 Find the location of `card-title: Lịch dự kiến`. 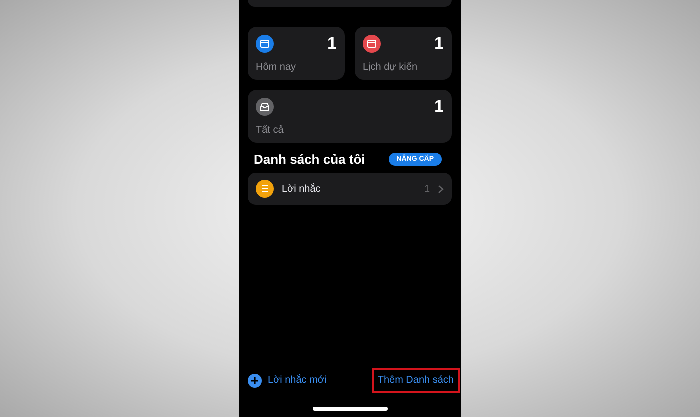

card-title: Lịch dự kiến is located at coordinates (391, 67).